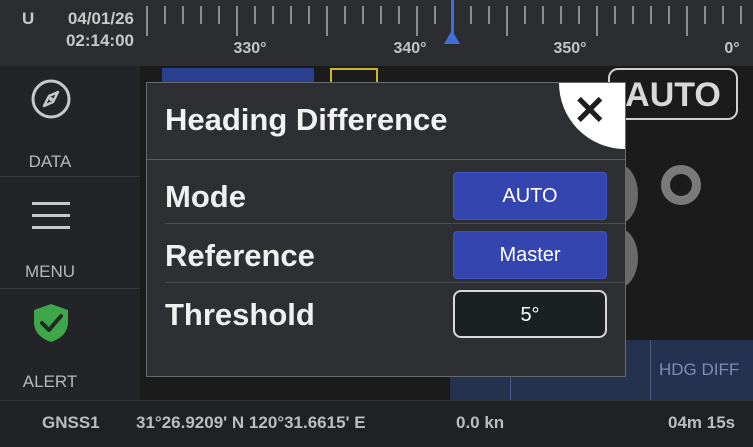  What do you see at coordinates (681, 185) in the screenshot?
I see `background-indicator` at bounding box center [681, 185].